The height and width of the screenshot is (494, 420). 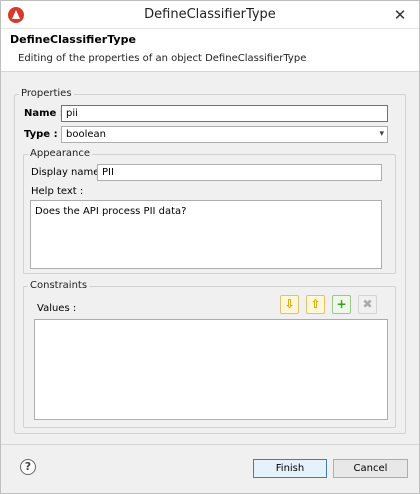 What do you see at coordinates (68, 172) in the screenshot?
I see `display-name-label: Display name :` at bounding box center [68, 172].